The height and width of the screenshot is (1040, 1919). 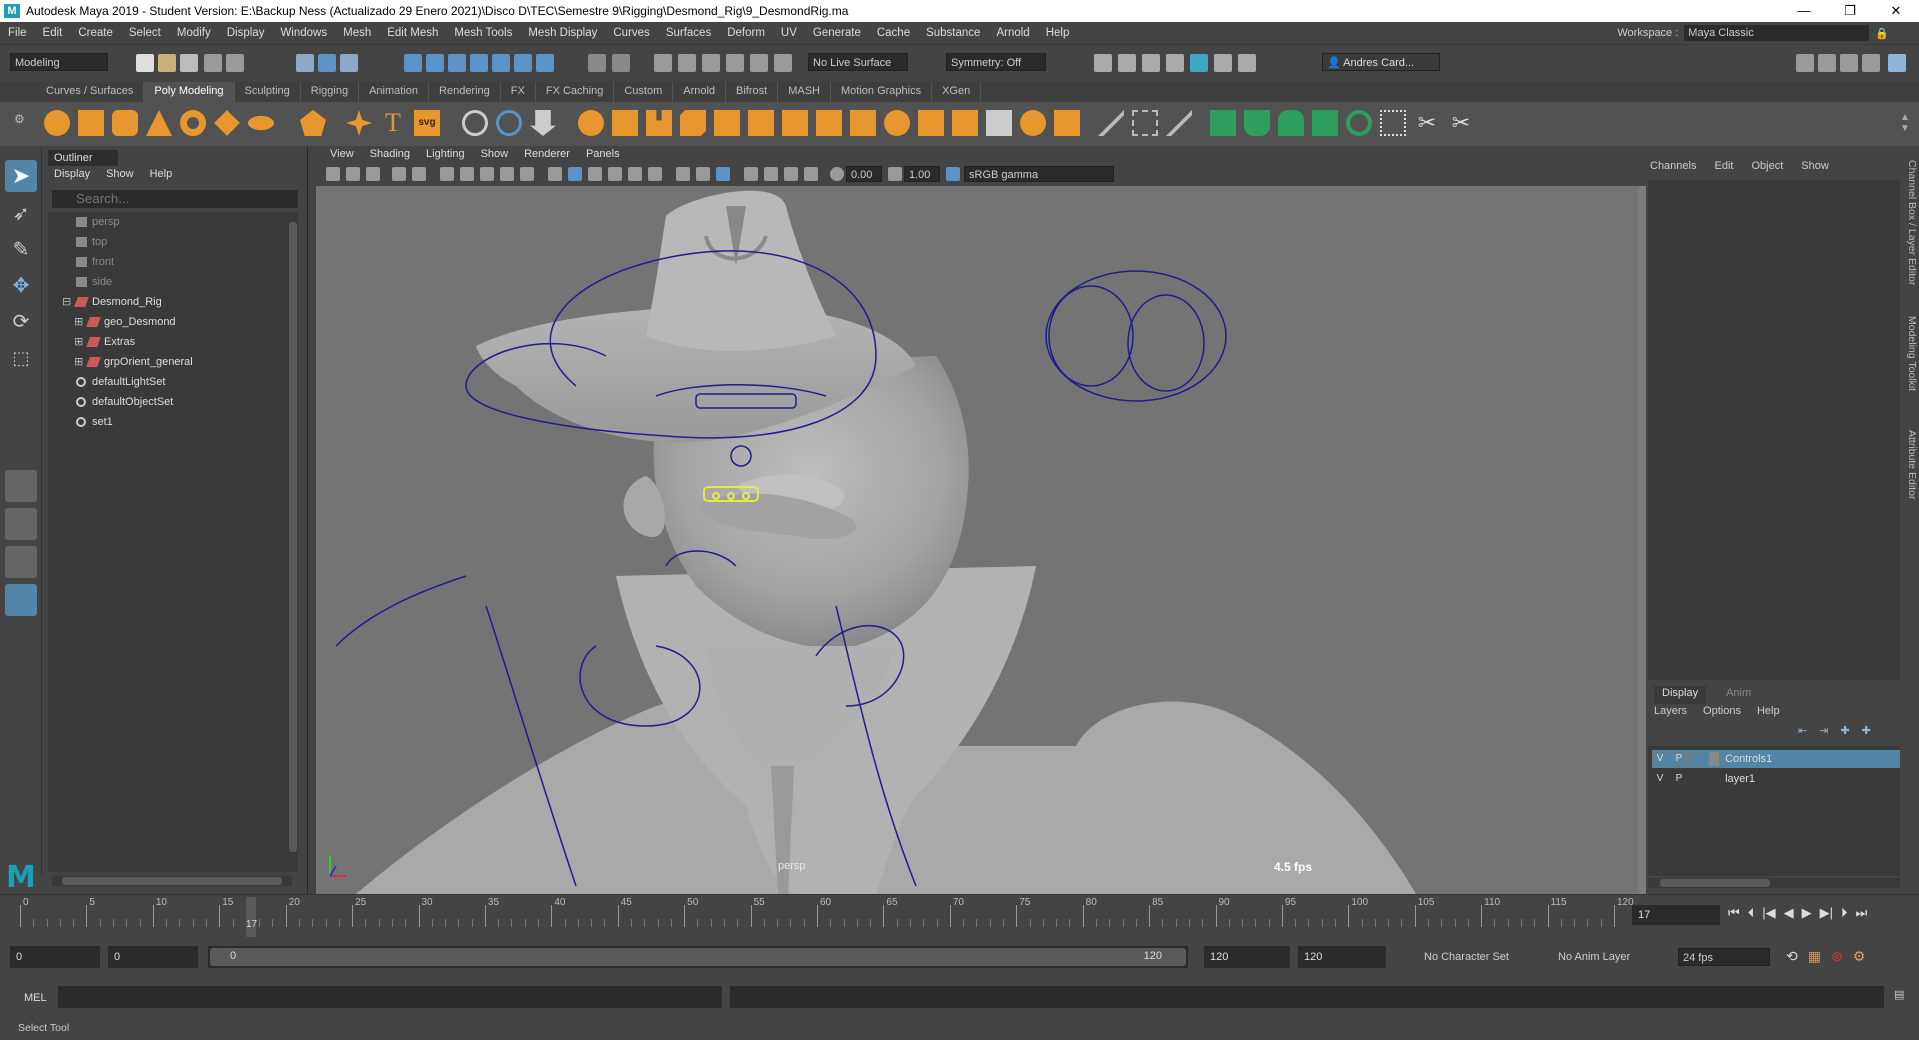 What do you see at coordinates (1789, 913) in the screenshot?
I see `play-backwards-icon: ◀` at bounding box center [1789, 913].